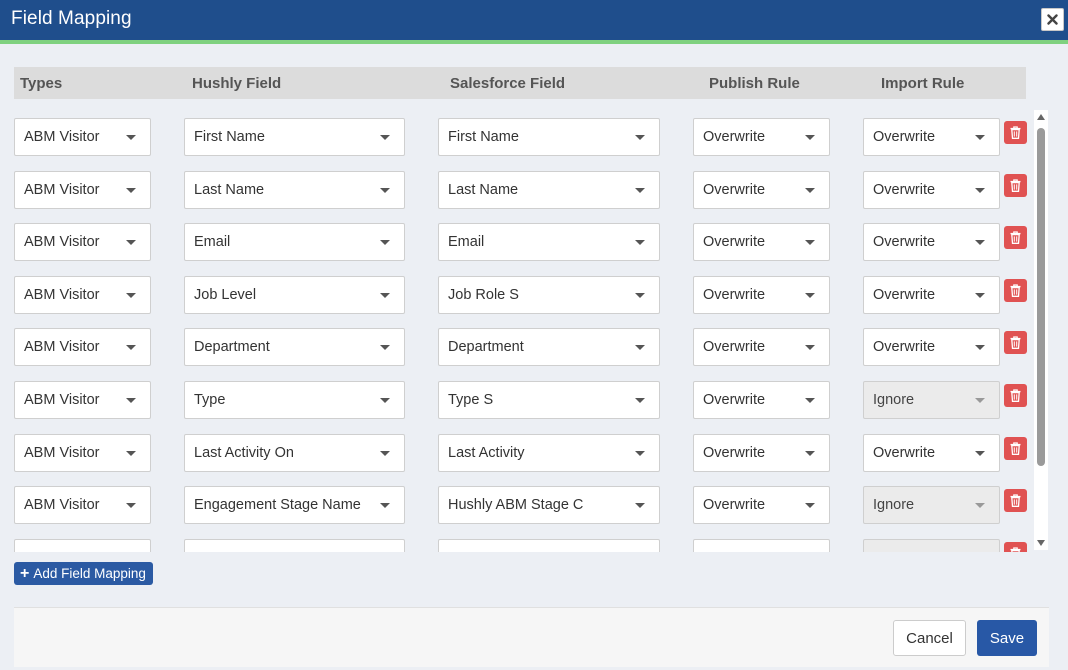  I want to click on import-rule-select, so click(931, 545).